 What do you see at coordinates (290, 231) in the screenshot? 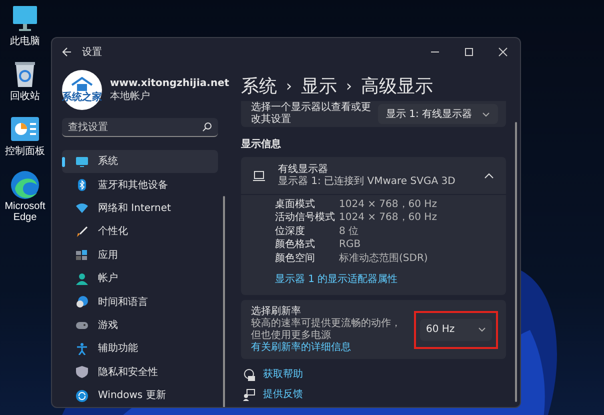
I see `info-label: 位深度` at bounding box center [290, 231].